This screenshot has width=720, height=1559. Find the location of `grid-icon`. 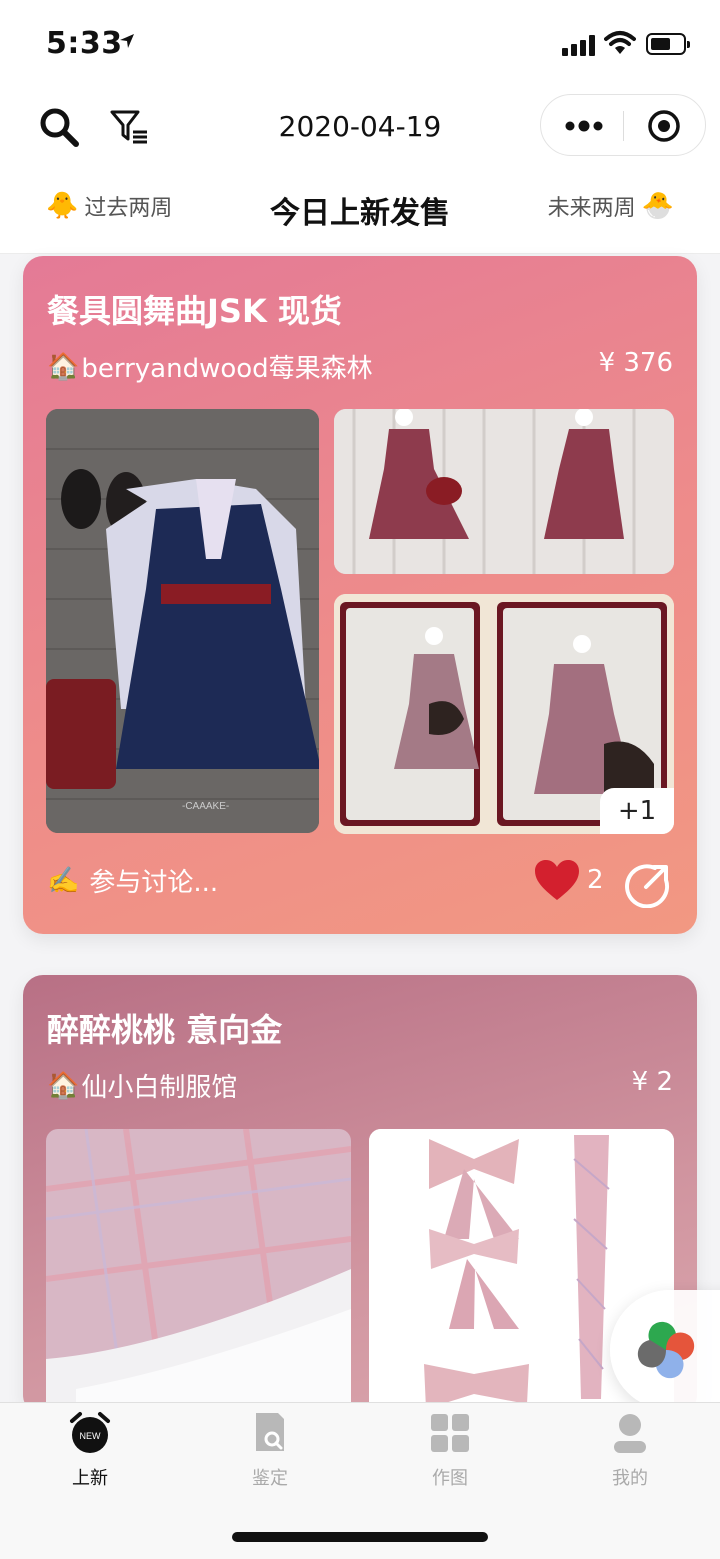

grid-icon is located at coordinates (450, 1433).